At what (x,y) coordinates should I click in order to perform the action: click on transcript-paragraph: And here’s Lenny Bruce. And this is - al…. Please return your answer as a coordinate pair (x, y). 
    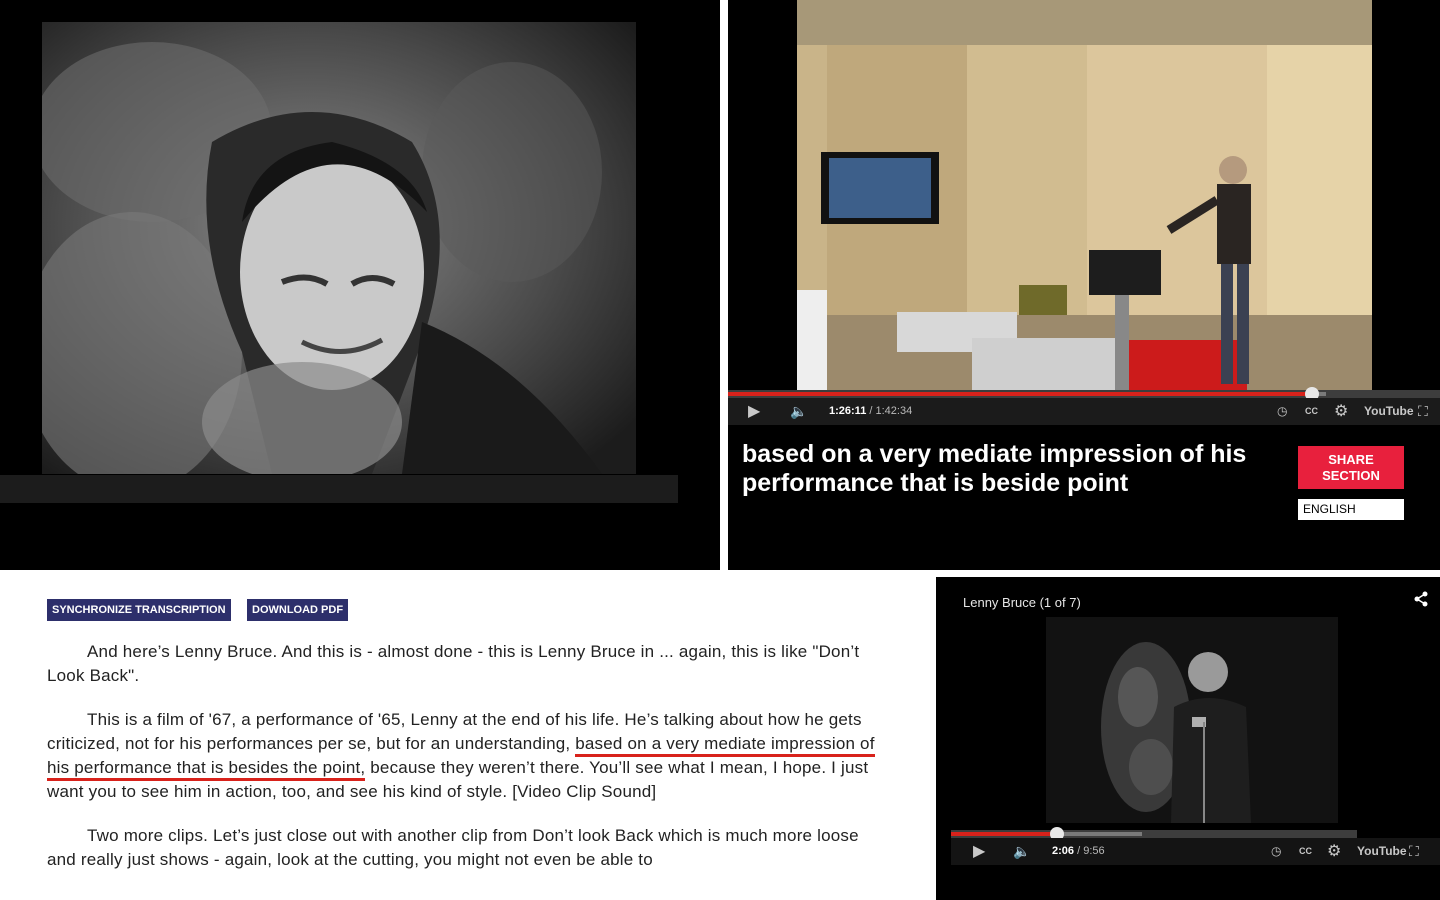
    Looking at the image, I should click on (453, 663).